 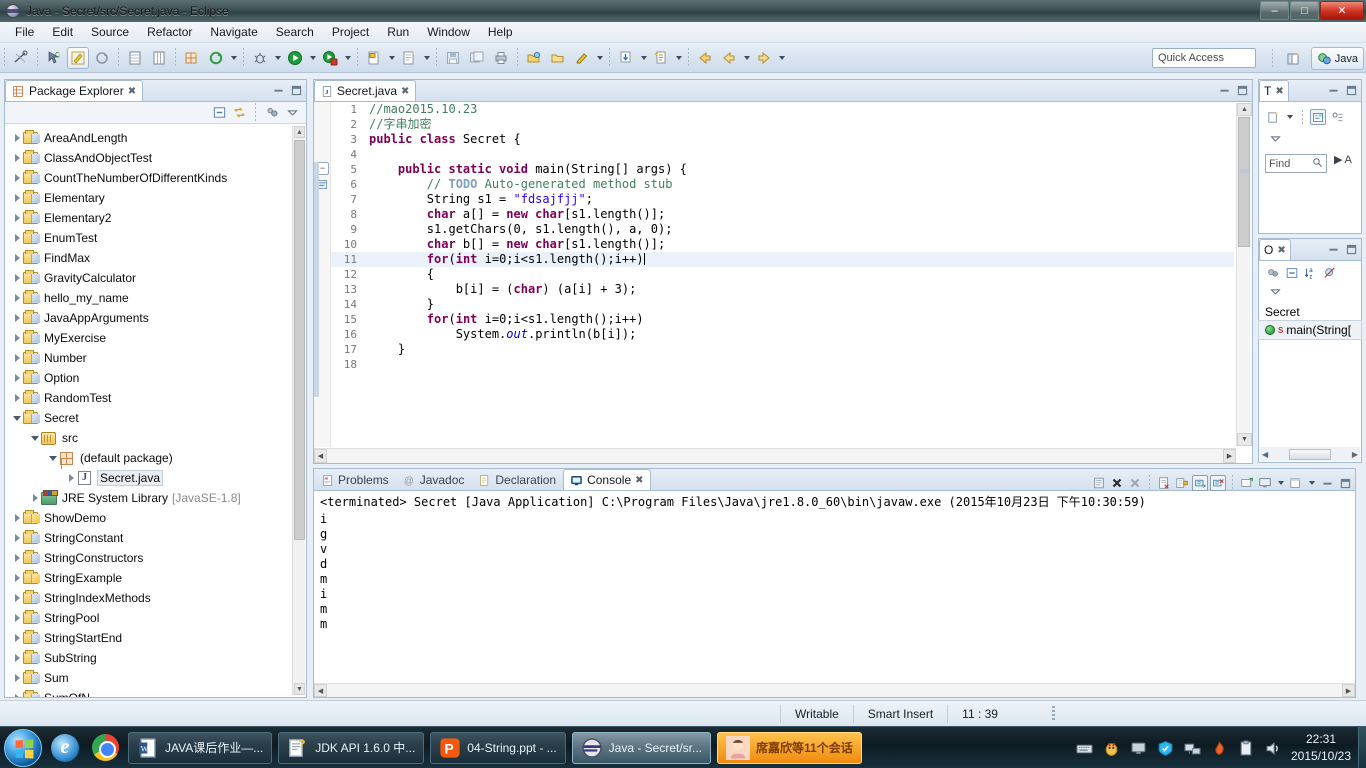 What do you see at coordinates (155, 138) in the screenshot?
I see `tree-item-areaandlength: AreaAndLength` at bounding box center [155, 138].